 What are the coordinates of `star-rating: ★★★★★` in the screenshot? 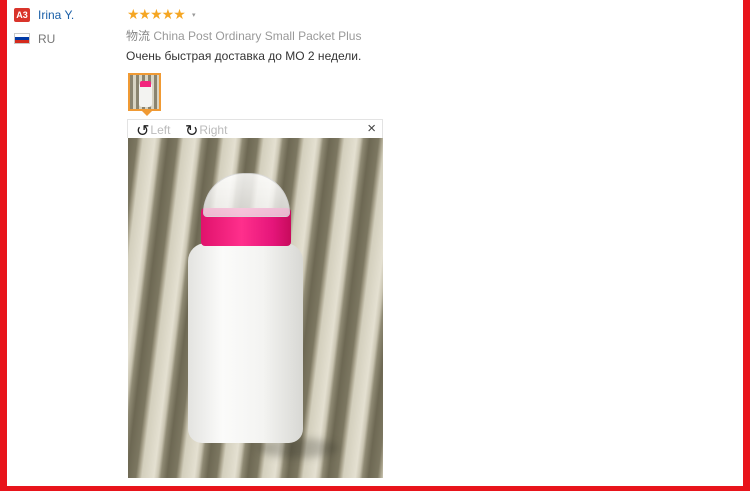 It's located at (156, 14).